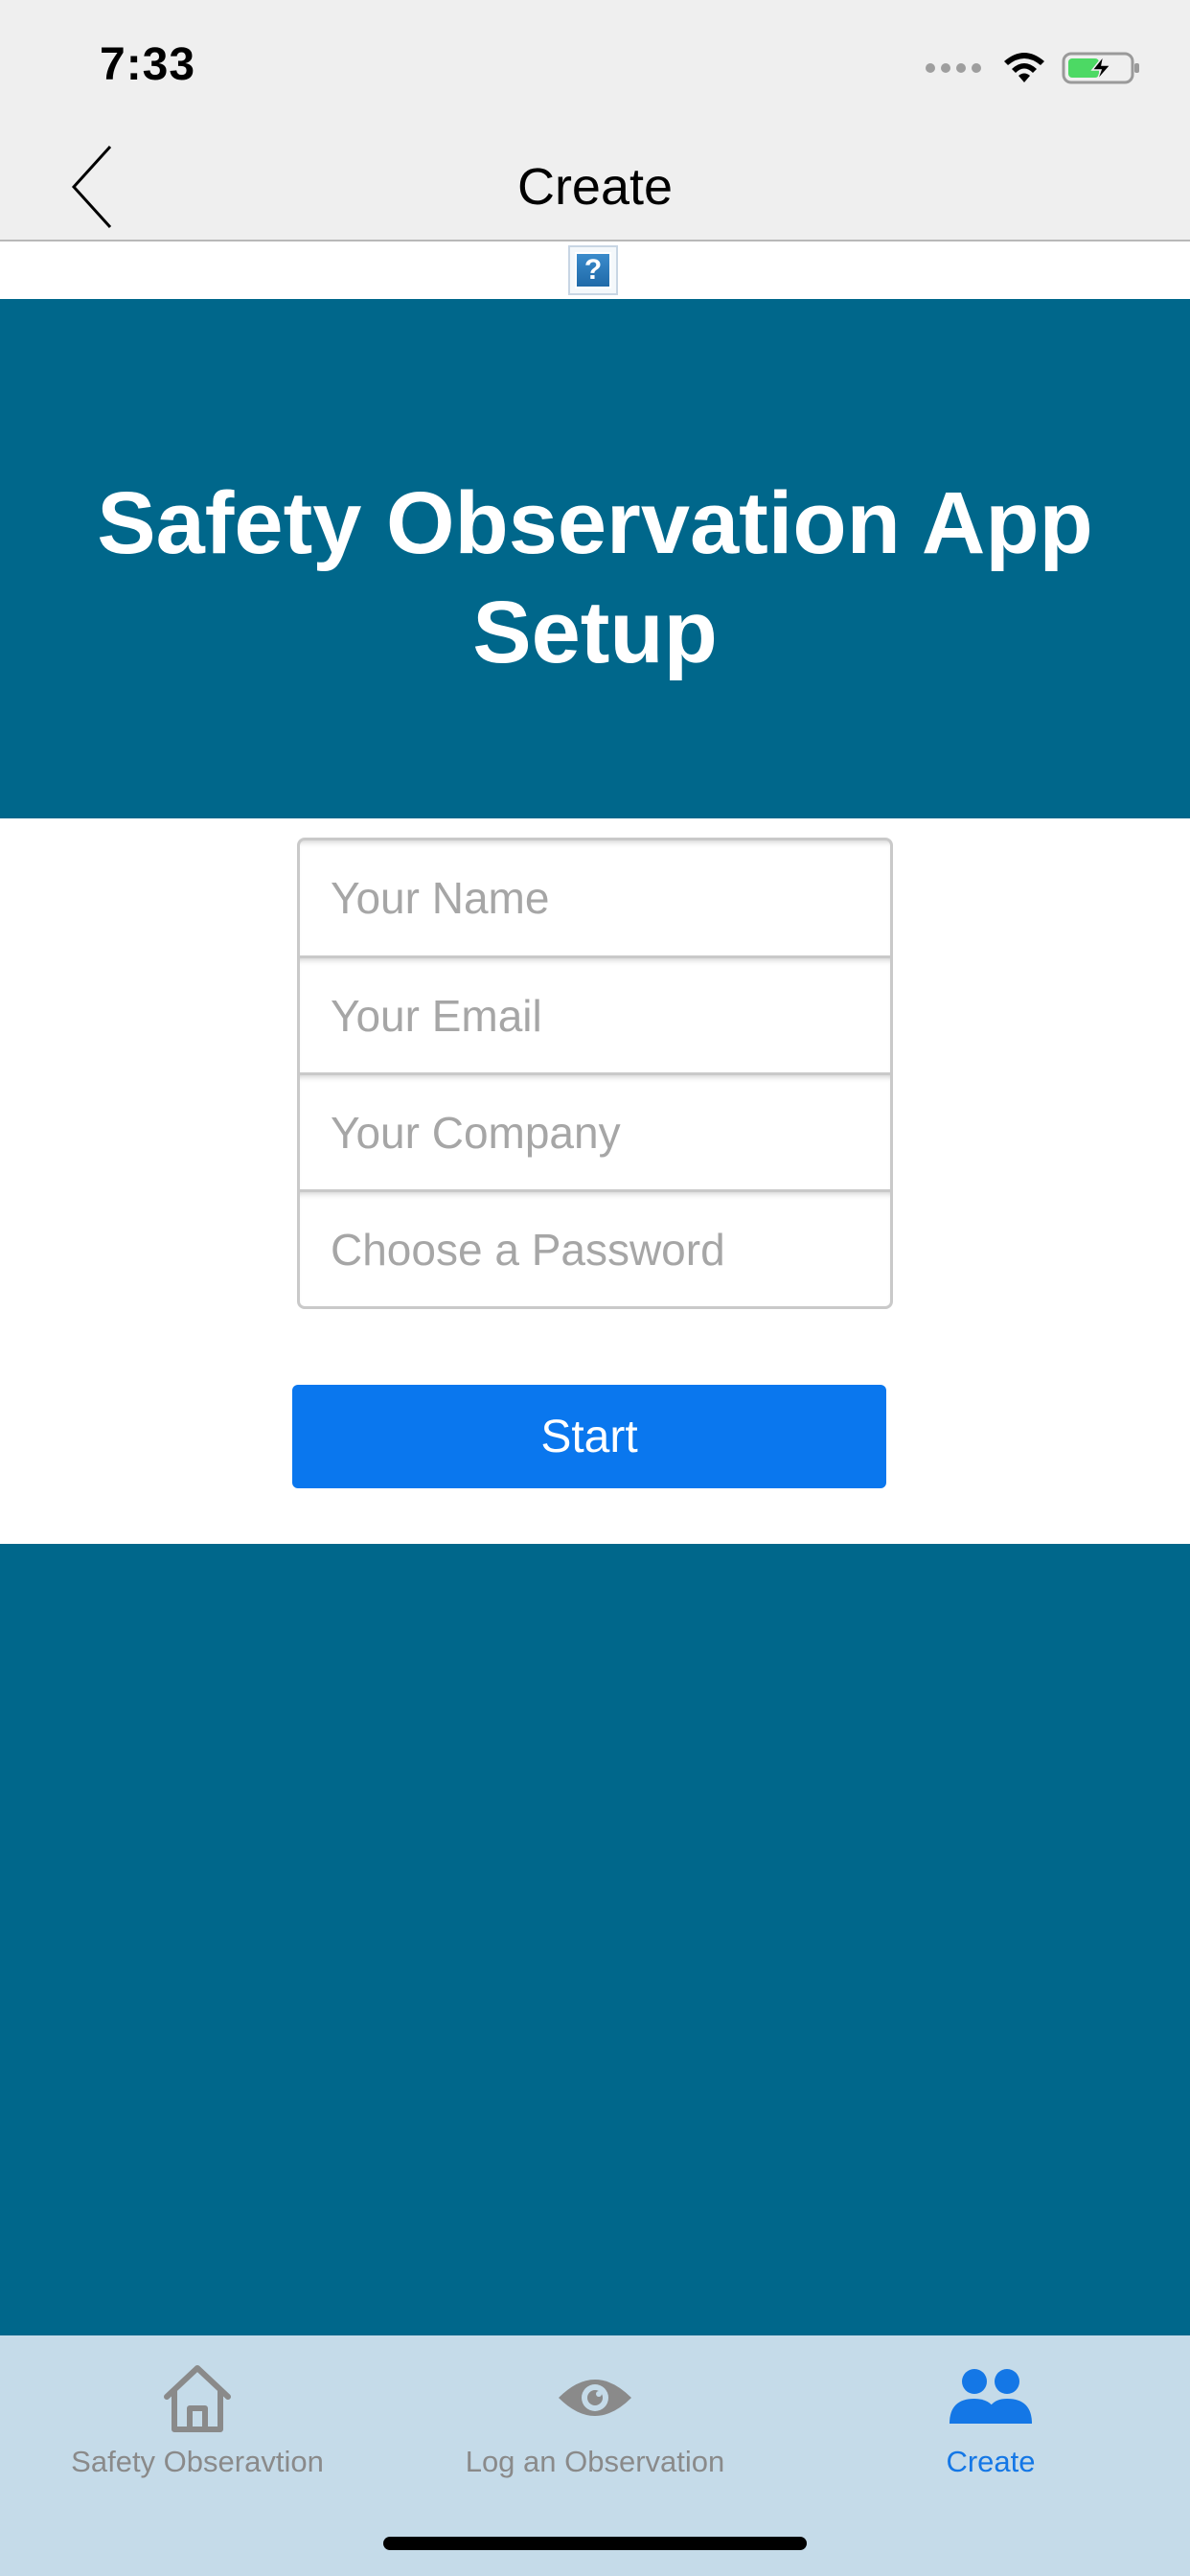  I want to click on password-field-wrapper, so click(595, 1247).